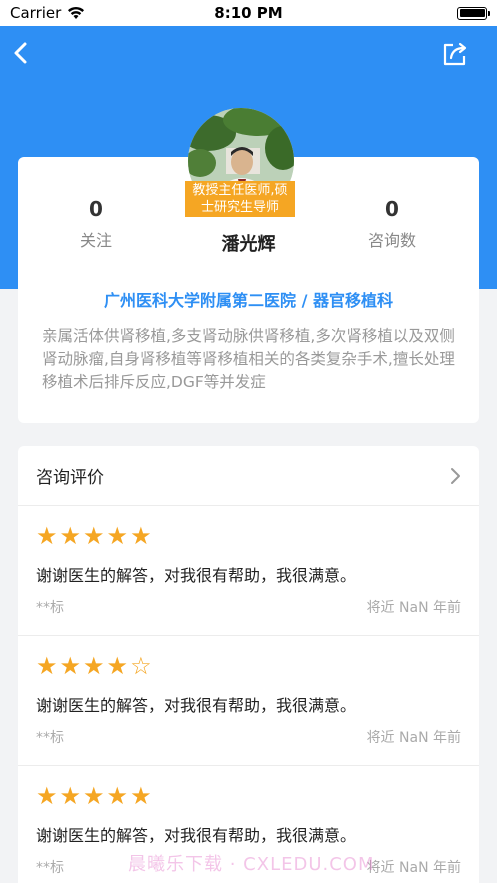 The height and width of the screenshot is (883, 497). What do you see at coordinates (392, 209) in the screenshot?
I see `consult-count: 0` at bounding box center [392, 209].